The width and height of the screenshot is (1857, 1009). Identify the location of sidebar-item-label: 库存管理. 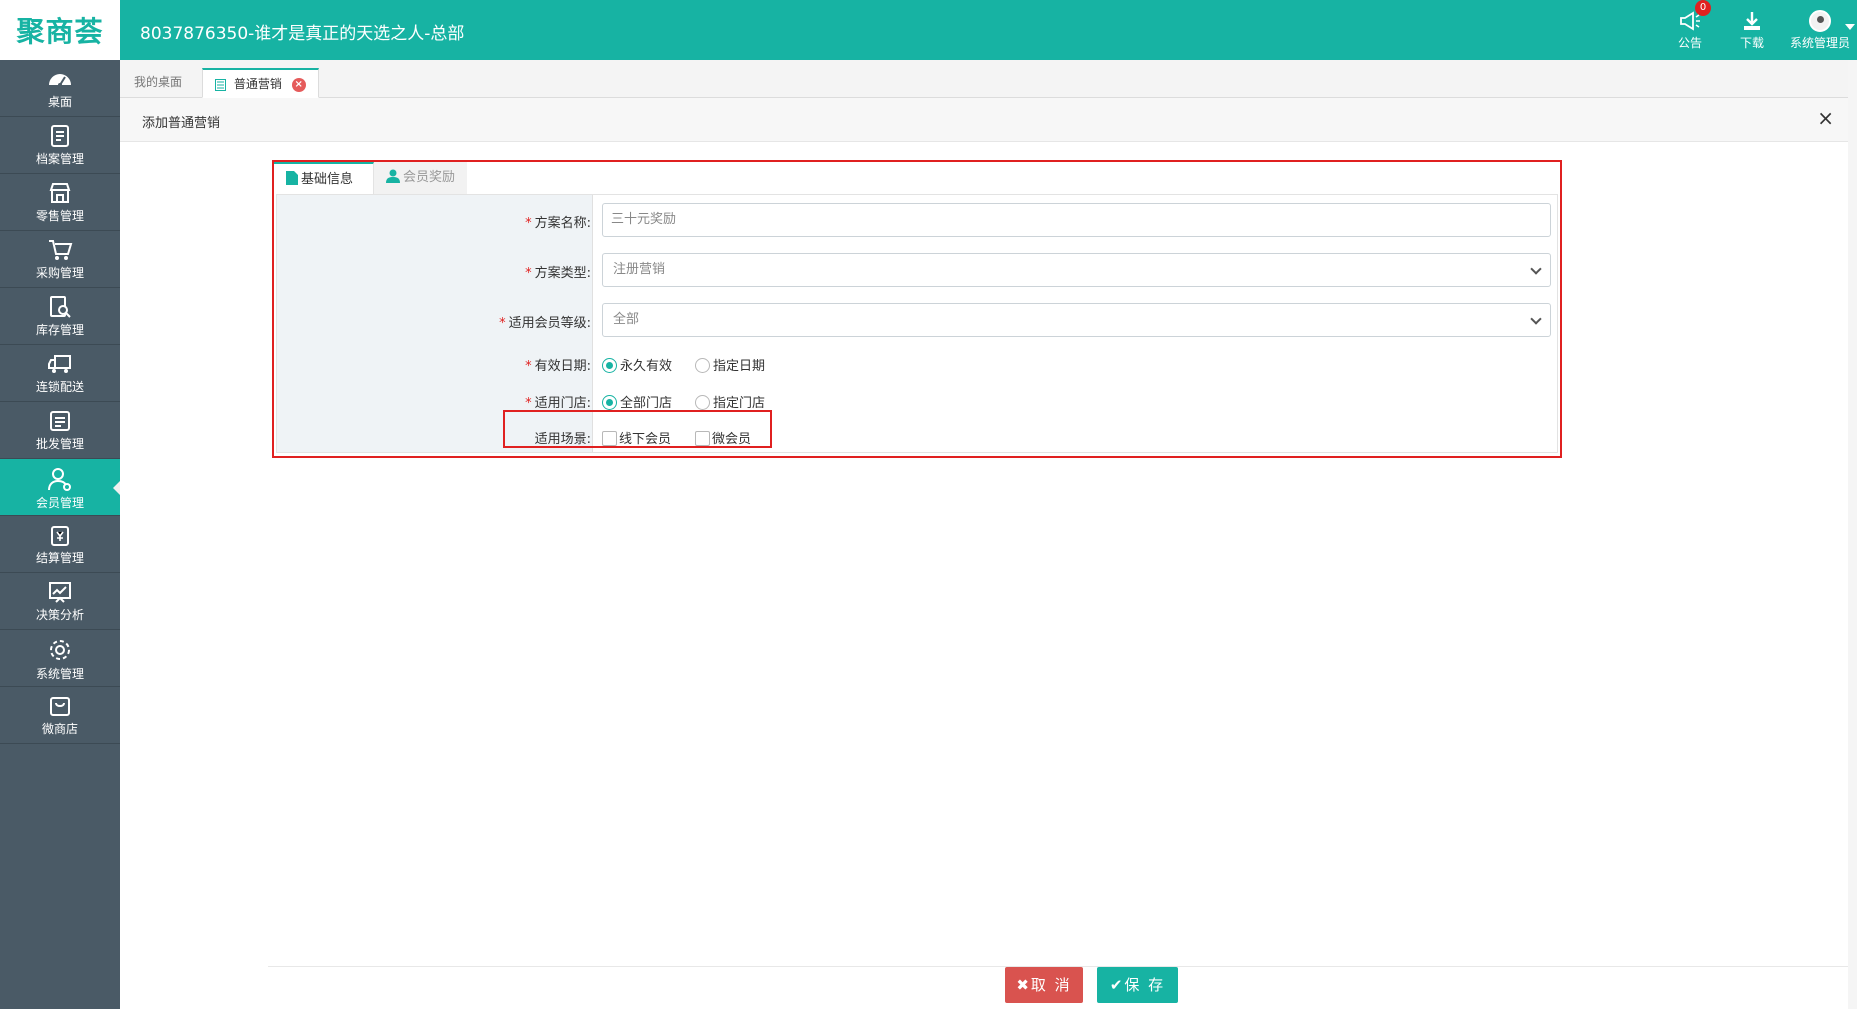
(59, 330).